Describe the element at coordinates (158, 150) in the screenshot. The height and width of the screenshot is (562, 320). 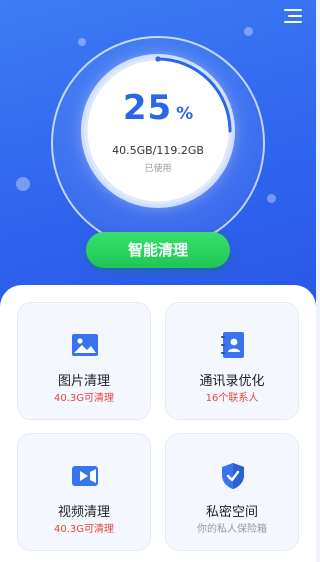
I see `storage-usage-text: 40.5GB/119.2GB` at that location.